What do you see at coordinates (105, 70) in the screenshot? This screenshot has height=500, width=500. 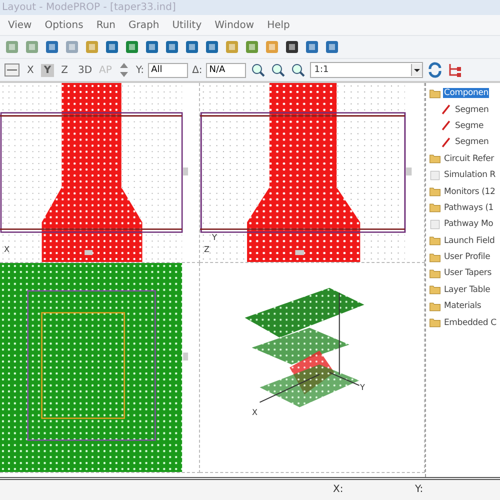 I see `ap-label: AP` at bounding box center [105, 70].